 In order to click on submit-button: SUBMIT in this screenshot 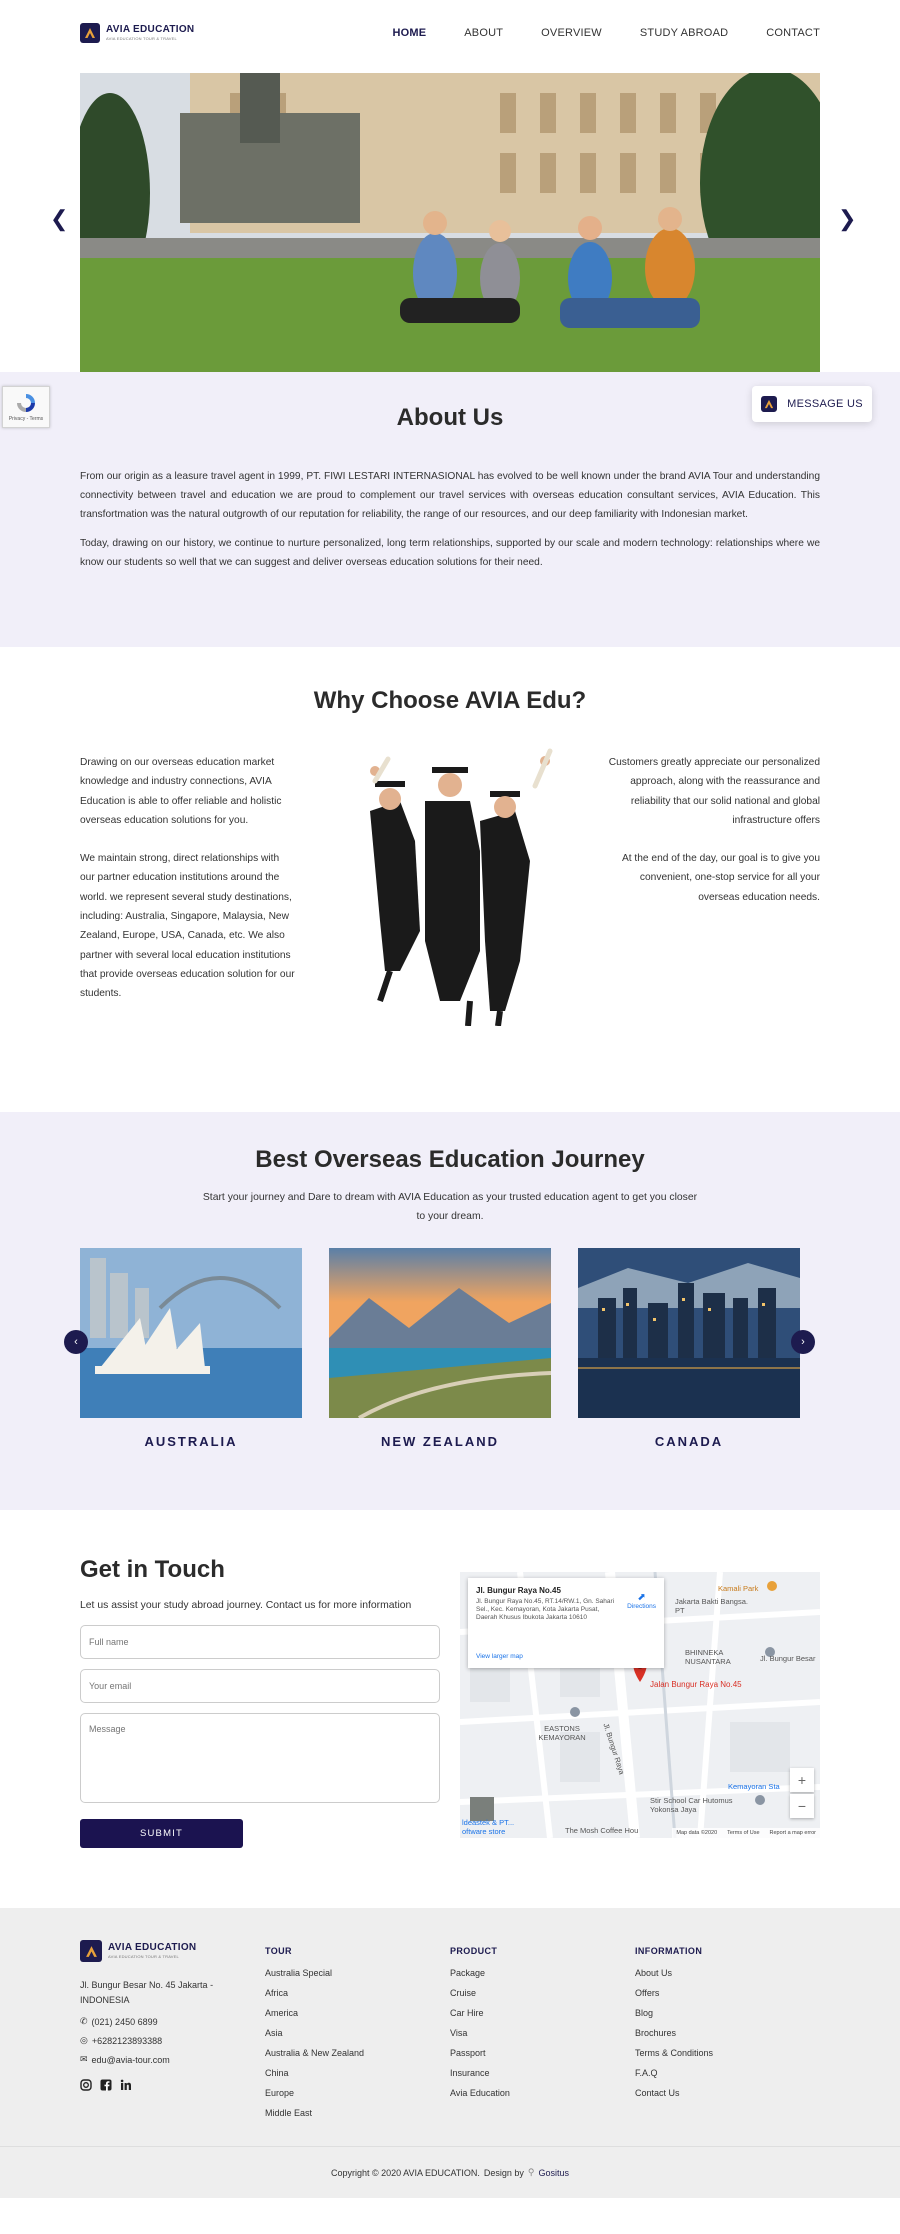, I will do `click(161, 1833)`.